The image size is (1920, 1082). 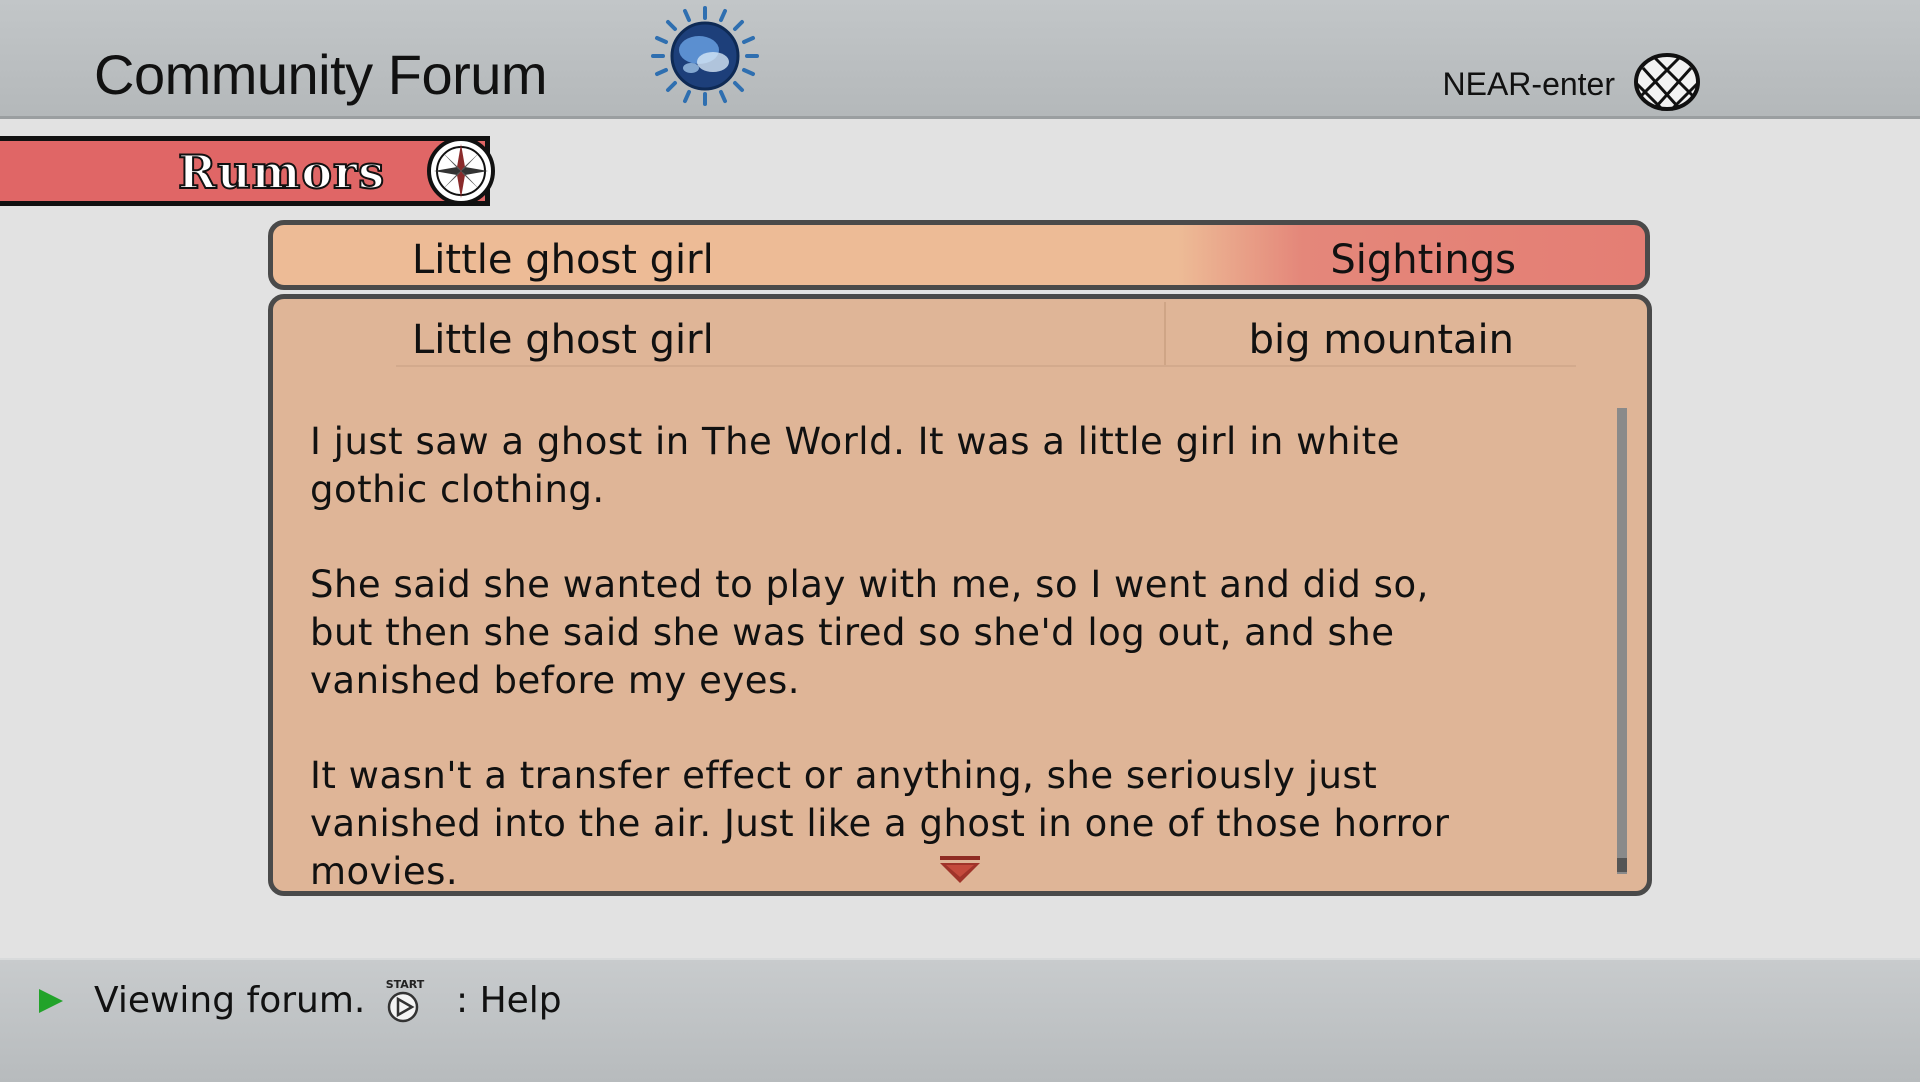 I want to click on help-hint: : Help, so click(x=509, y=1000).